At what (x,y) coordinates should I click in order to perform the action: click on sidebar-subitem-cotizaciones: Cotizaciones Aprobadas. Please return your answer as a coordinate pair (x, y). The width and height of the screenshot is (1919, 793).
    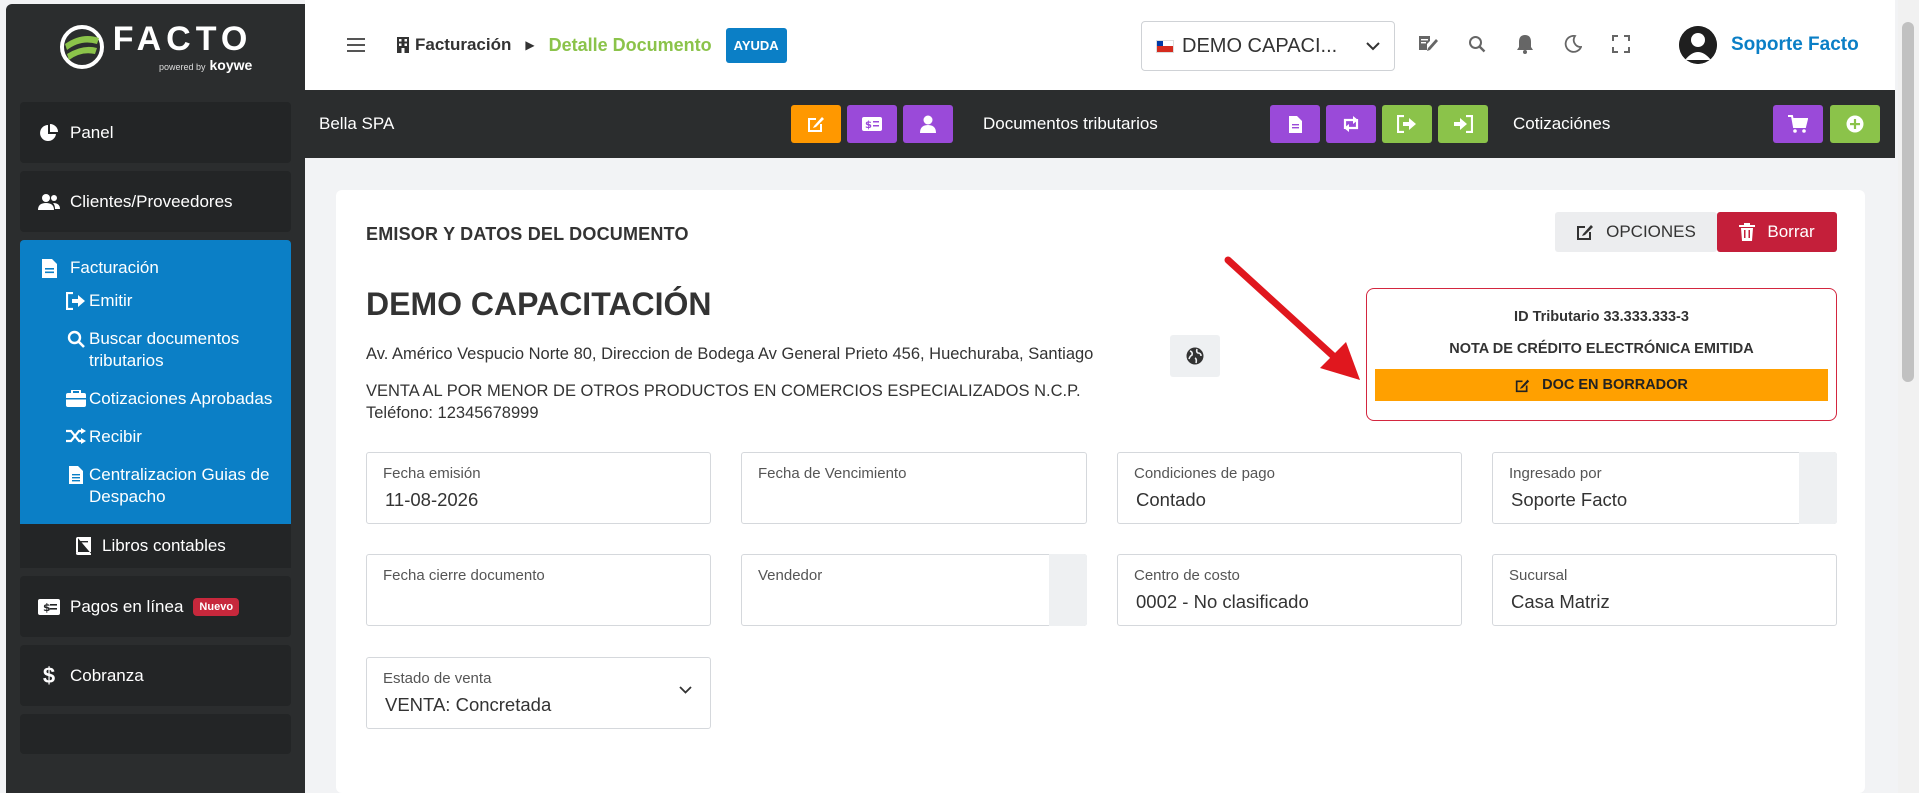
    Looking at the image, I should click on (155, 399).